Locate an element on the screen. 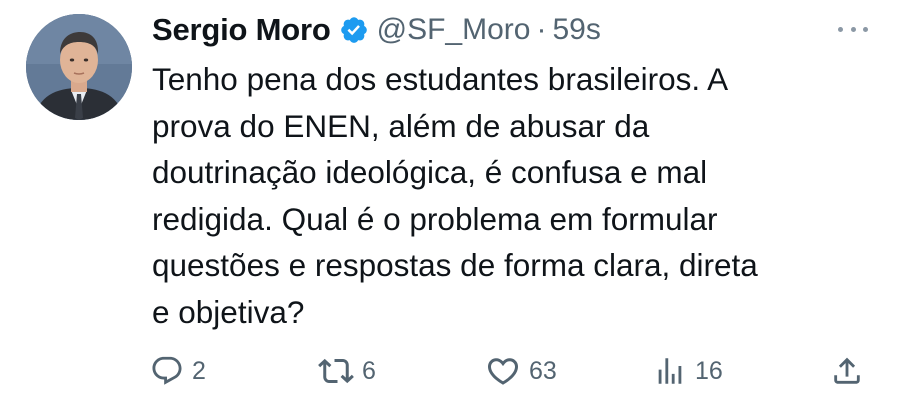  action-bar: 2 6 63 16 is located at coordinates (515, 371).